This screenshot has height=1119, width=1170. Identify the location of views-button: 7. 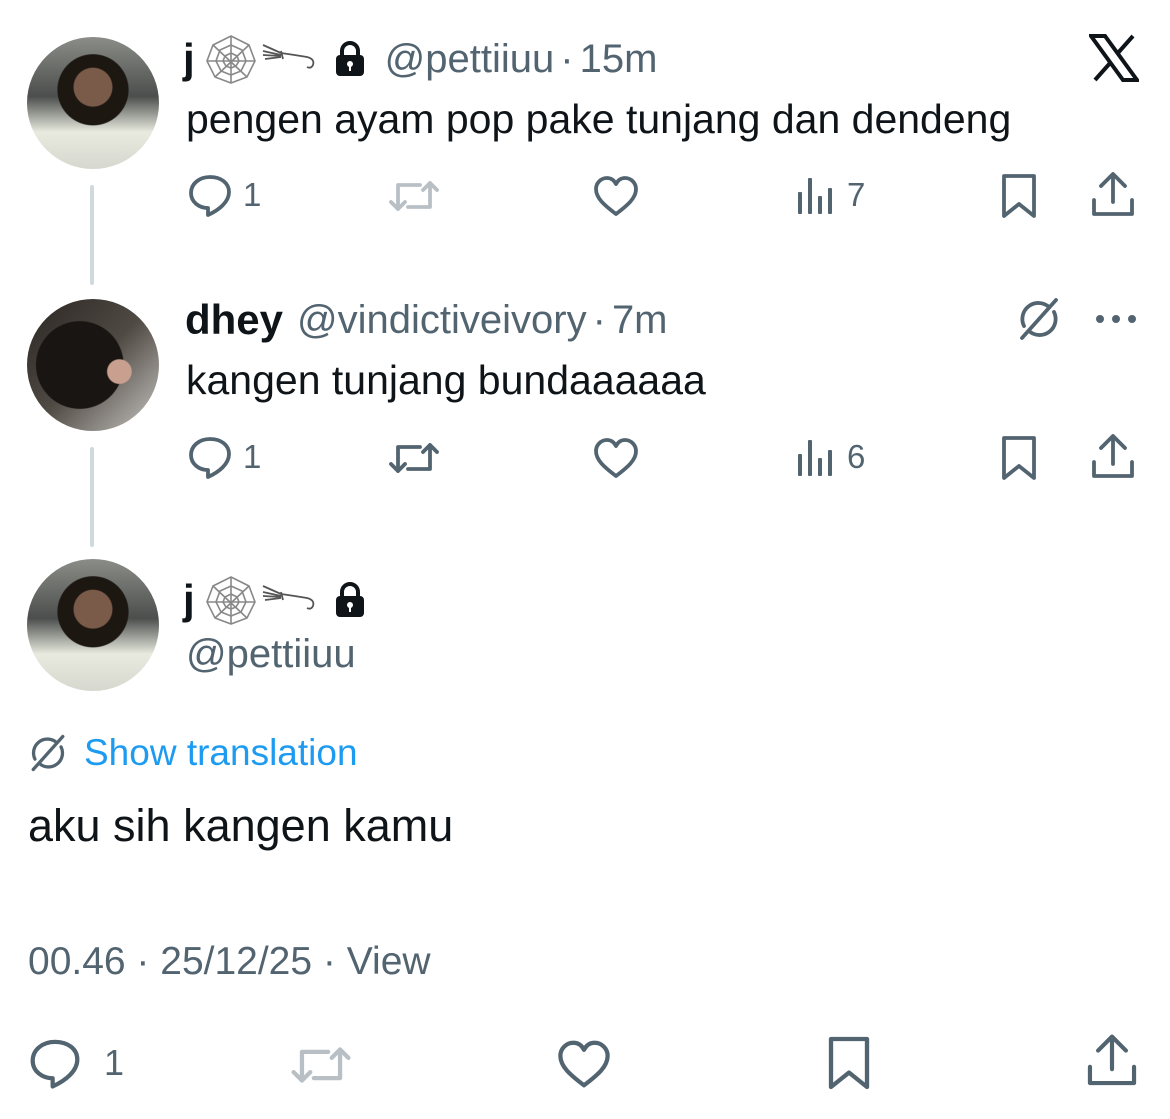
(830, 195).